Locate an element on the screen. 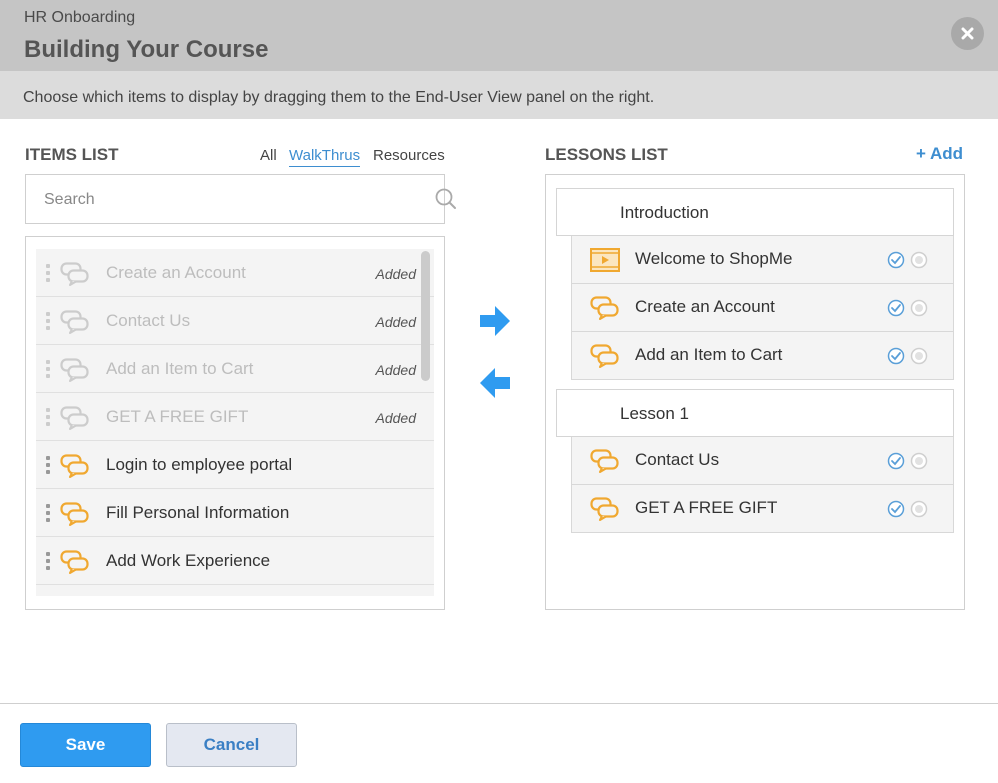  page-title: Building Your Course is located at coordinates (146, 49).